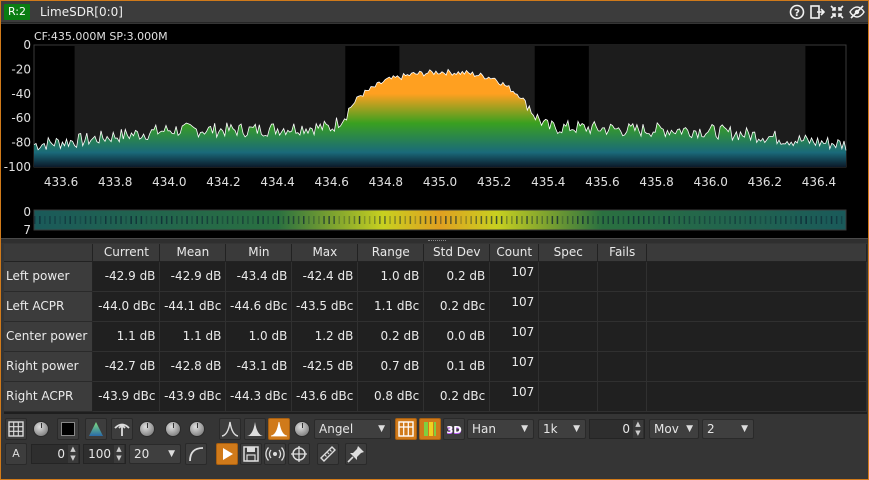 Image resolution: width=869 pixels, height=480 pixels. What do you see at coordinates (325, 253) in the screenshot?
I see `column-header: Max` at bounding box center [325, 253].